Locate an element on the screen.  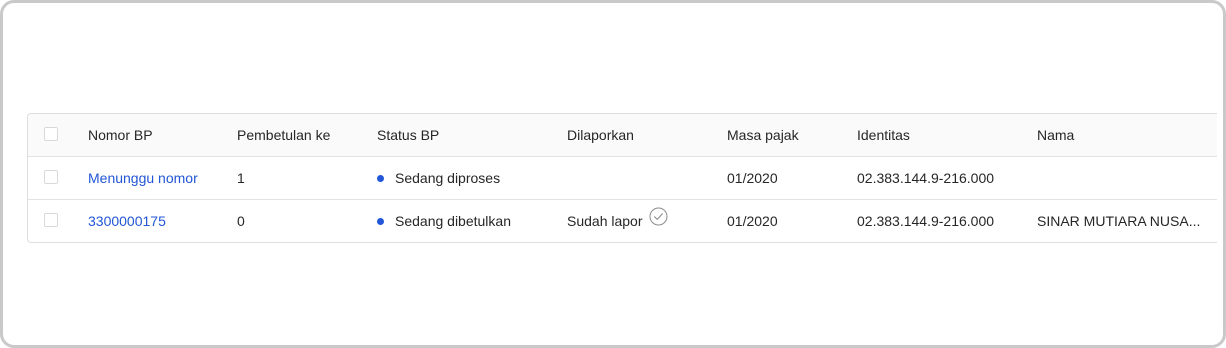
status-bp-text: Sedang diproses is located at coordinates (448, 178).